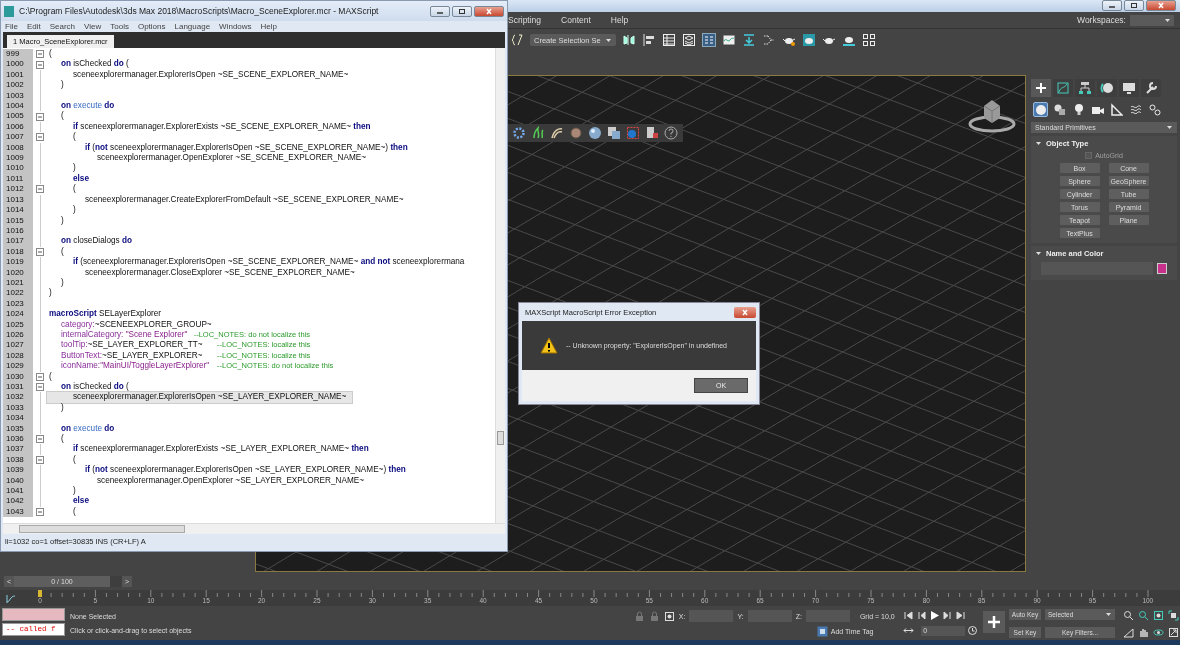  I want to click on document-icon, so click(652, 133).